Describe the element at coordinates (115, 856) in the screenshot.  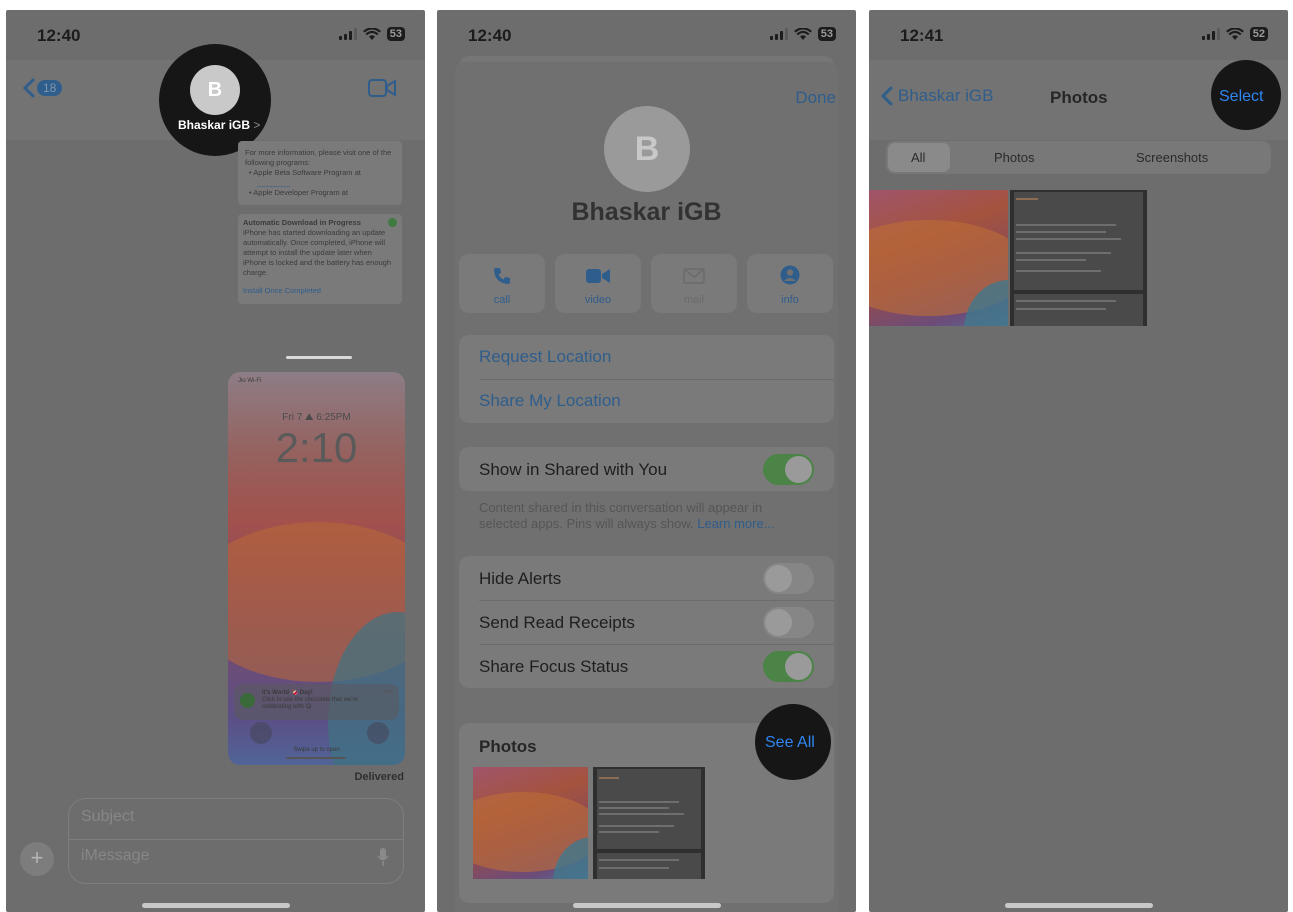
I see `imessage-input: iMessage` at that location.